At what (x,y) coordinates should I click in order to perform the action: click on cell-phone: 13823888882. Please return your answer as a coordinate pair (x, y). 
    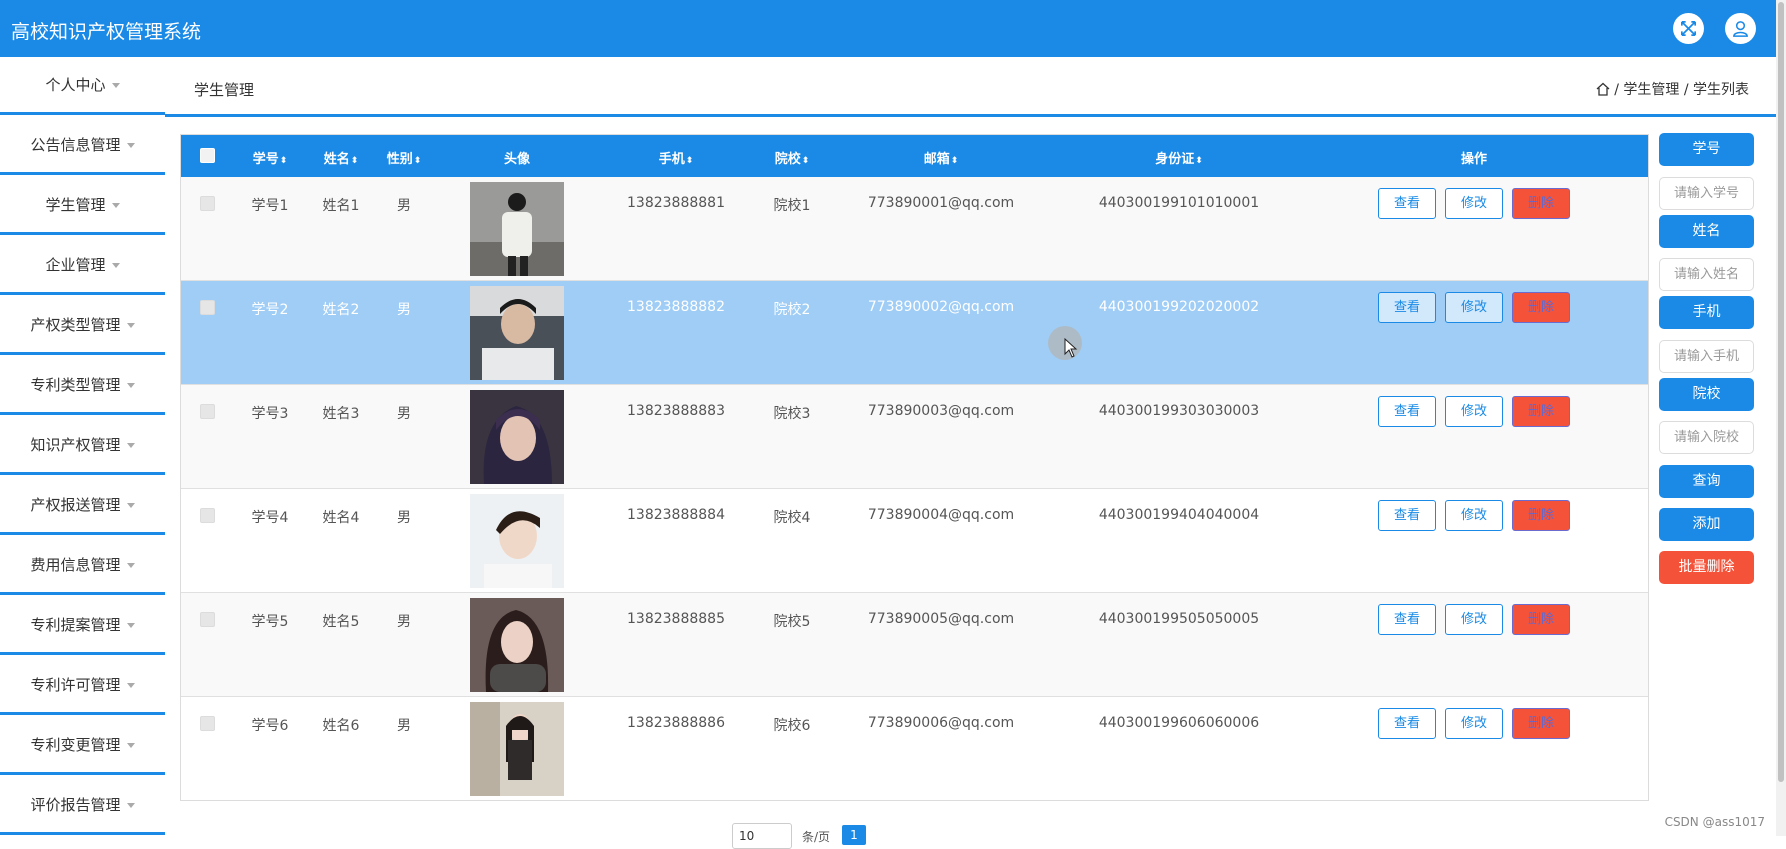
    Looking at the image, I should click on (676, 307).